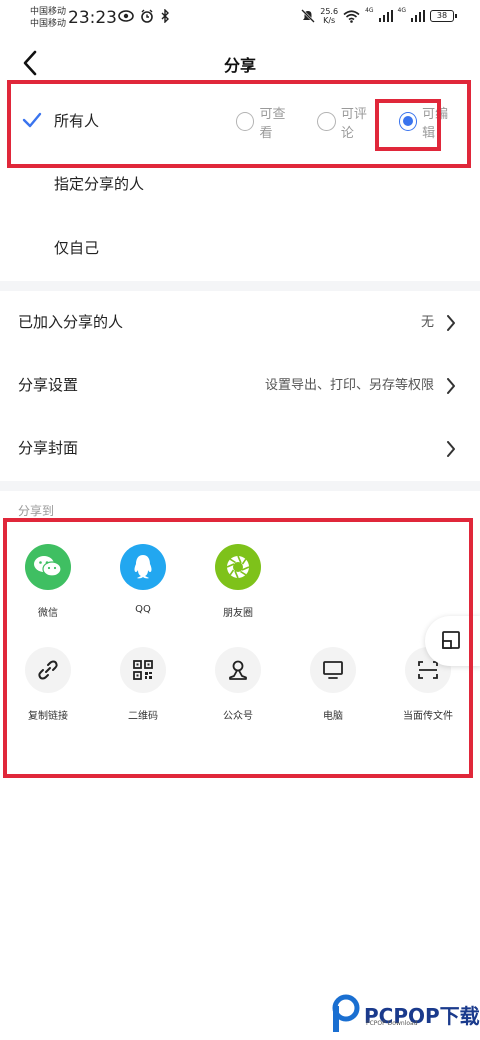 The image size is (480, 1040). Describe the element at coordinates (240, 322) in the screenshot. I see `joined-people-row: 已加入分享的人 无` at that location.